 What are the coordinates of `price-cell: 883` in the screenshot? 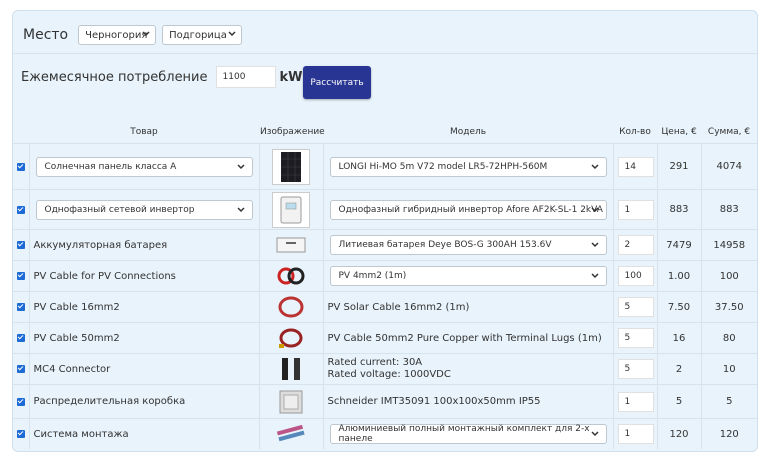 It's located at (678, 209).